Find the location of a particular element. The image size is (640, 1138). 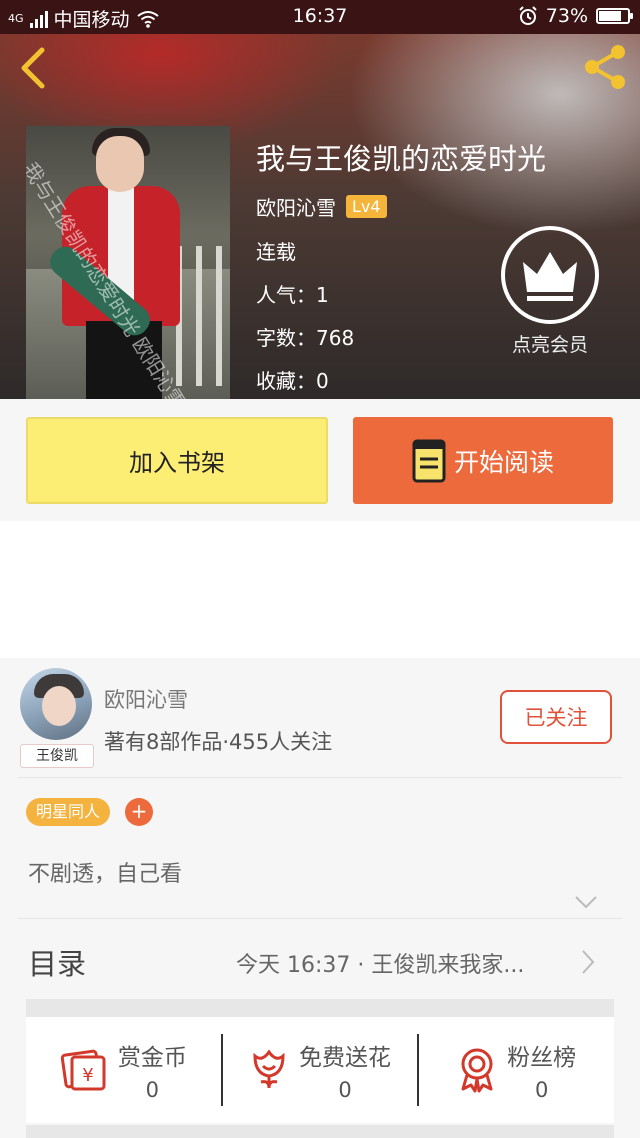

battery-percent: 73% is located at coordinates (566, 16).